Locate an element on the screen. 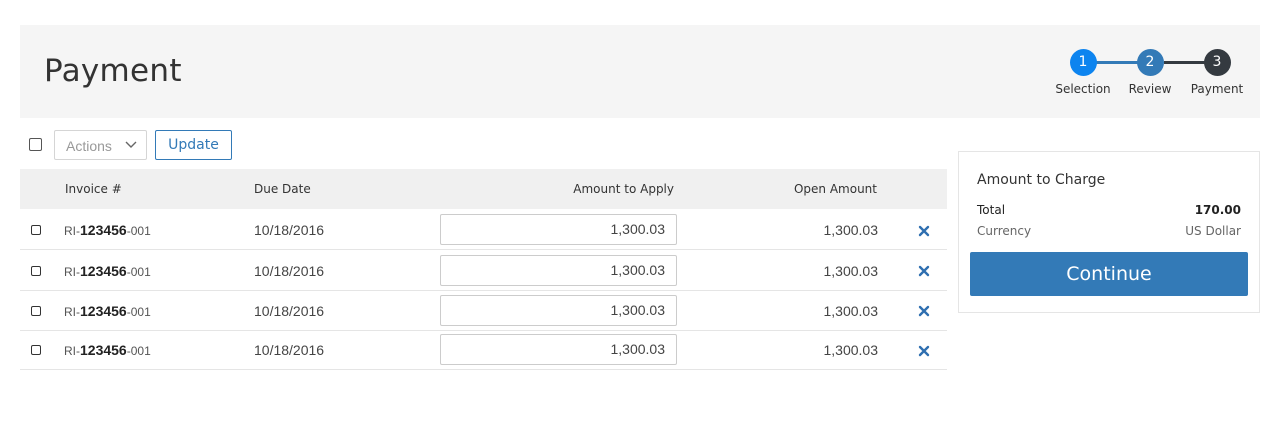  column-header-open-amount: Open Amount is located at coordinates (835, 189).